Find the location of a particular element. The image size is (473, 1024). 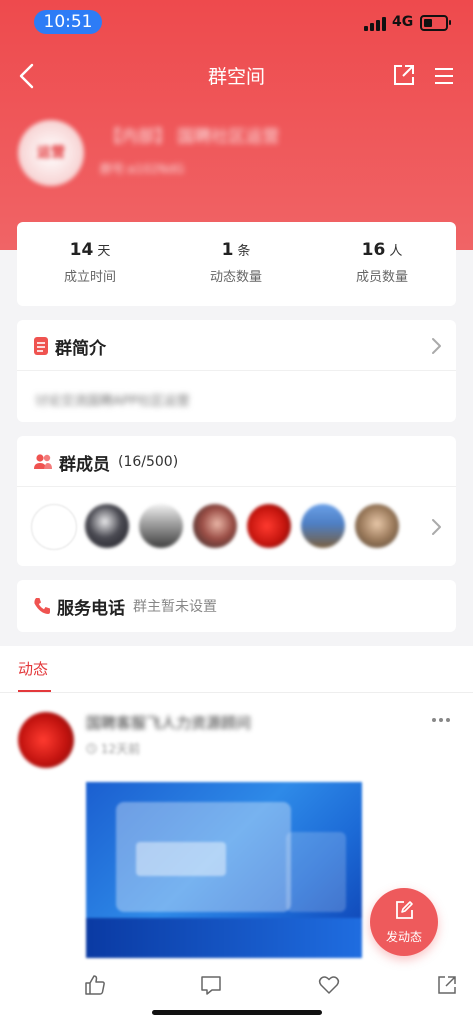

group-intro-text: 讨论交流国聘APP社区运营 is located at coordinates (112, 401).